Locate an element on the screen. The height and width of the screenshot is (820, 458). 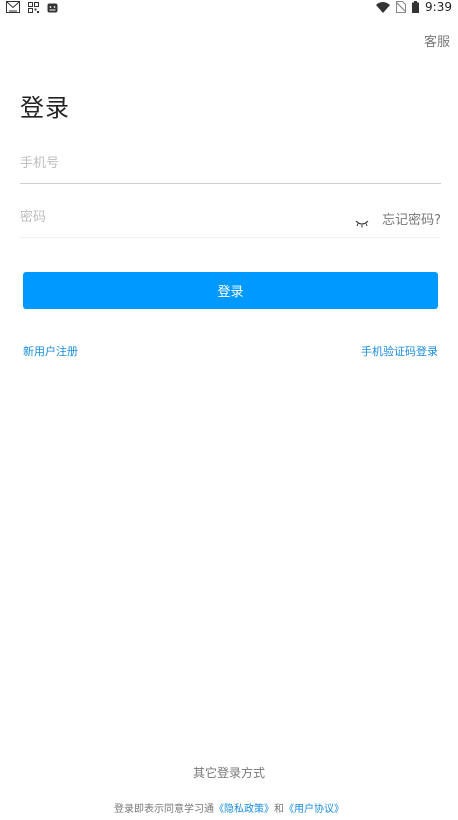
battery-icon is located at coordinates (416, 7).